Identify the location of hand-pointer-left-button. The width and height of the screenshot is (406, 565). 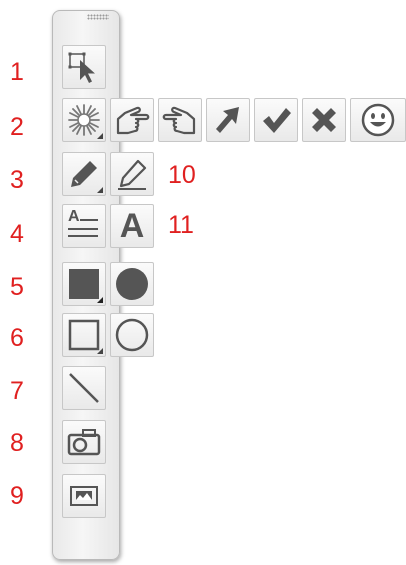
(180, 120).